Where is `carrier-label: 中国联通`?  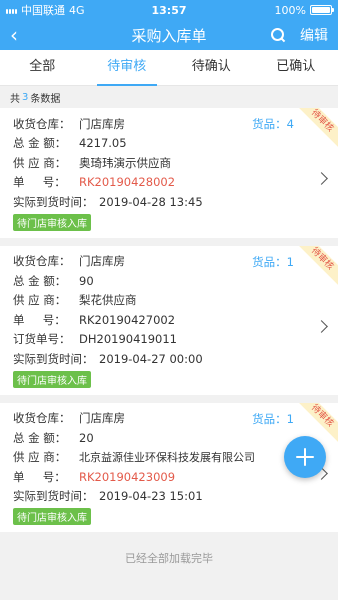 carrier-label: 中国联通 is located at coordinates (43, 10).